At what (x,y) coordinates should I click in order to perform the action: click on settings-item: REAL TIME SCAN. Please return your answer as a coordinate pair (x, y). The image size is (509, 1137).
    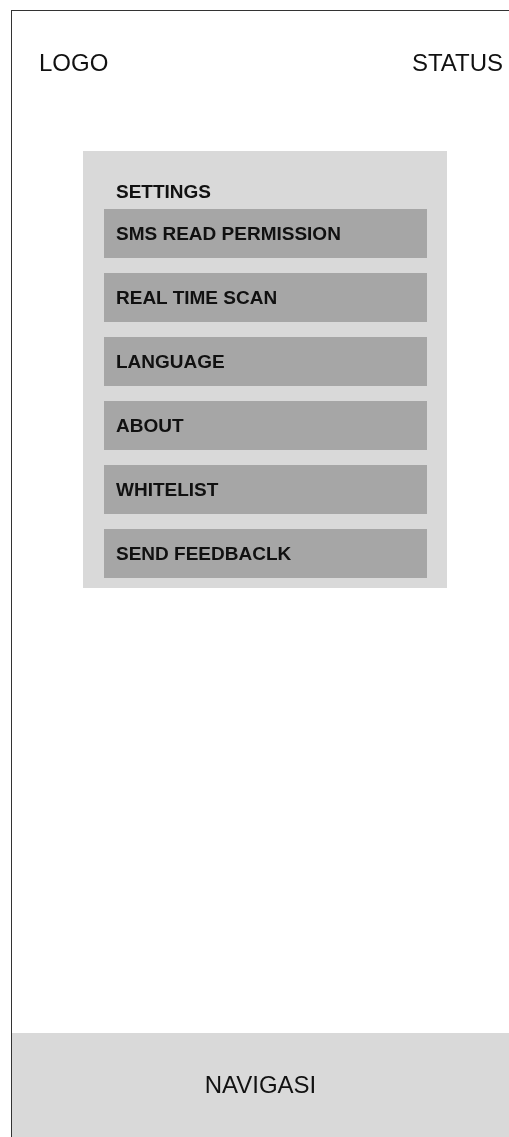
    Looking at the image, I should click on (265, 297).